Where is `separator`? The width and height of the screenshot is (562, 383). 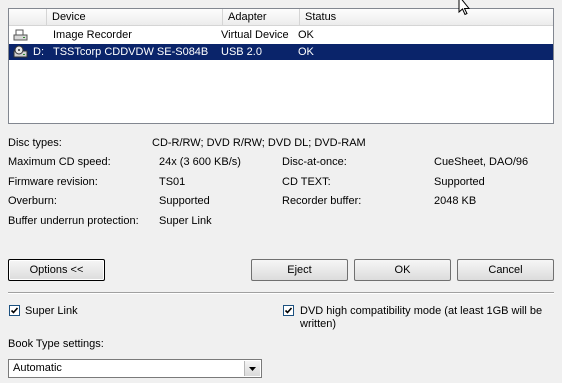 separator is located at coordinates (281, 293).